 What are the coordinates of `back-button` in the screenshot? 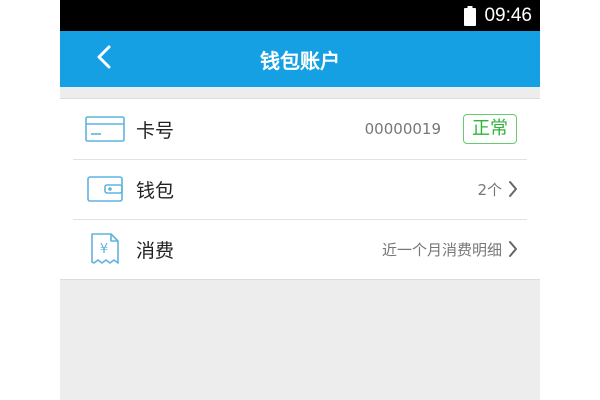 It's located at (104, 59).